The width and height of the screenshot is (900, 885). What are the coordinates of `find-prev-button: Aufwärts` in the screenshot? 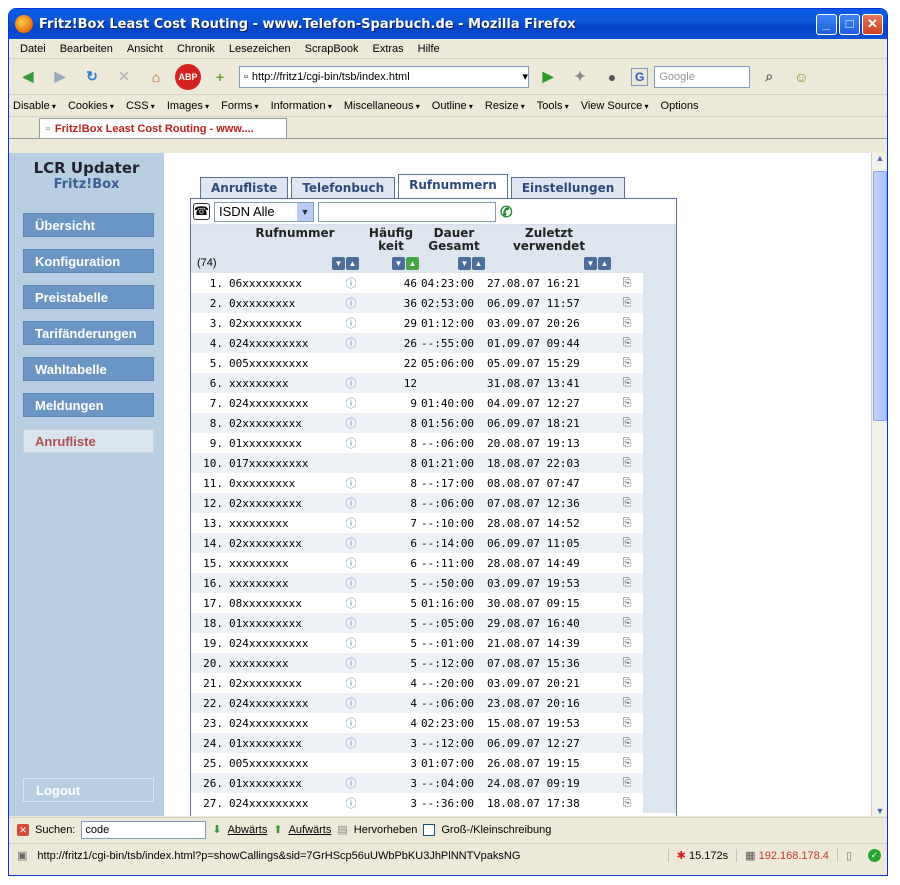 It's located at (310, 830).